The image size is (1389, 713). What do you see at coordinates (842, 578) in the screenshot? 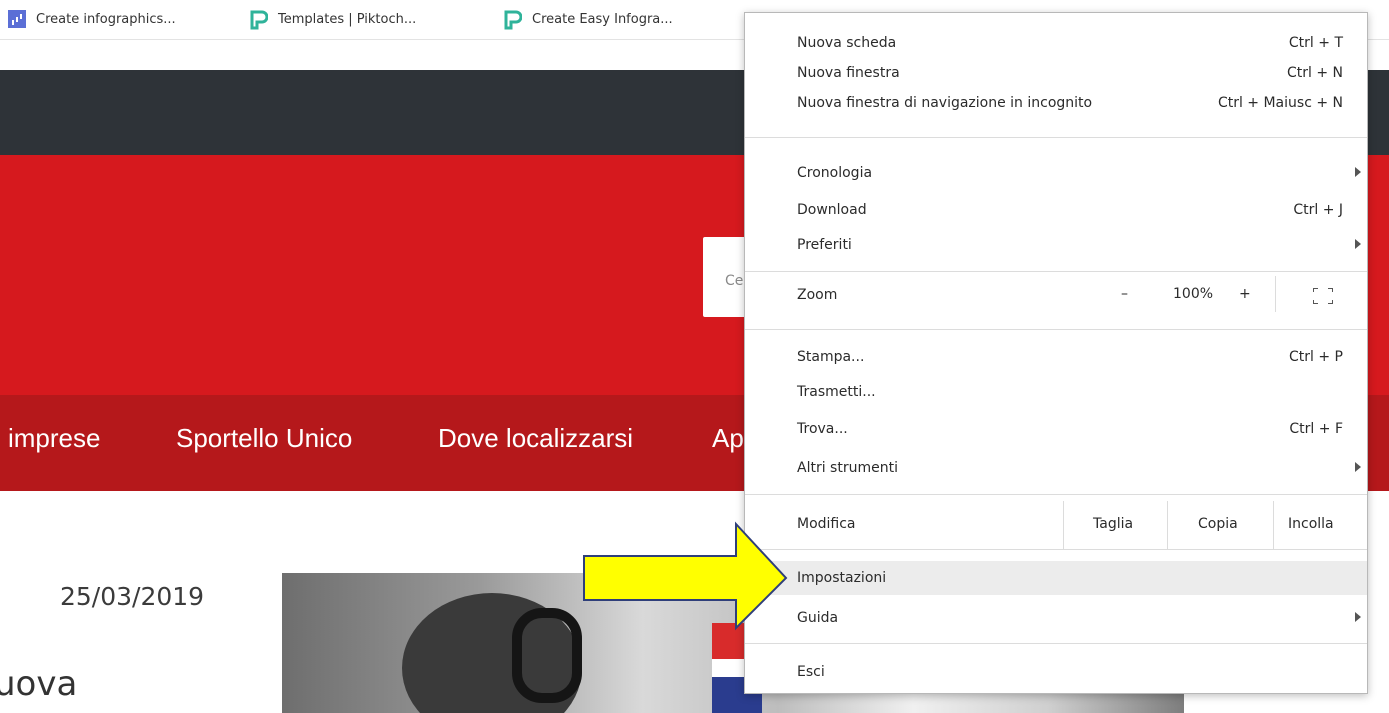
I see `menu-item-label: Impostazioni` at bounding box center [842, 578].